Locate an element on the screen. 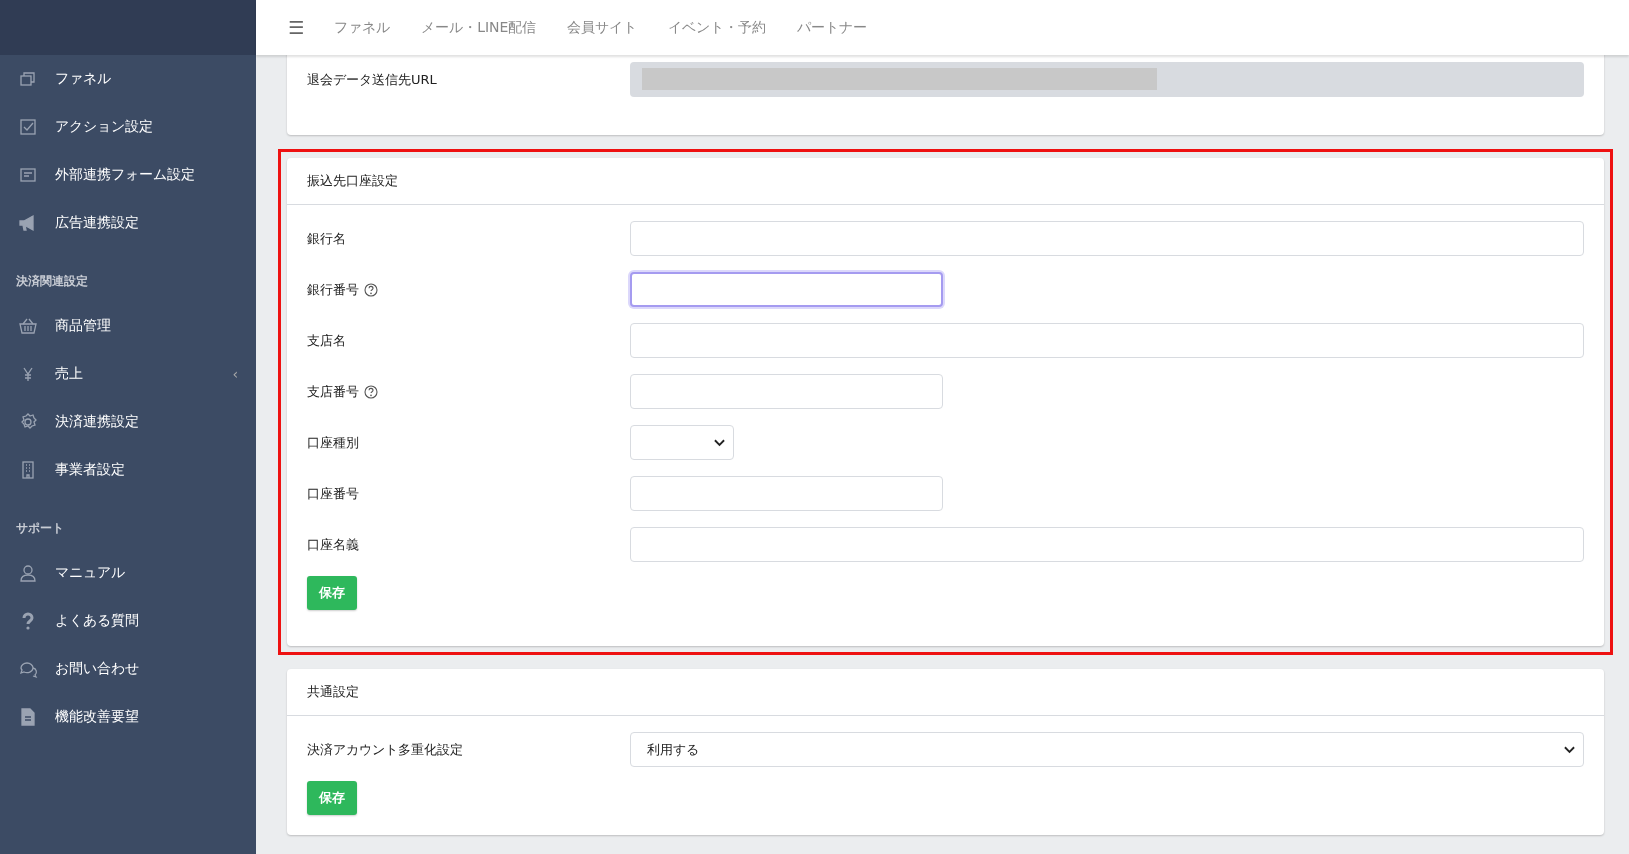 The height and width of the screenshot is (854, 1629). sidebar-item: 外部連携フォーム設定 is located at coordinates (128, 175).